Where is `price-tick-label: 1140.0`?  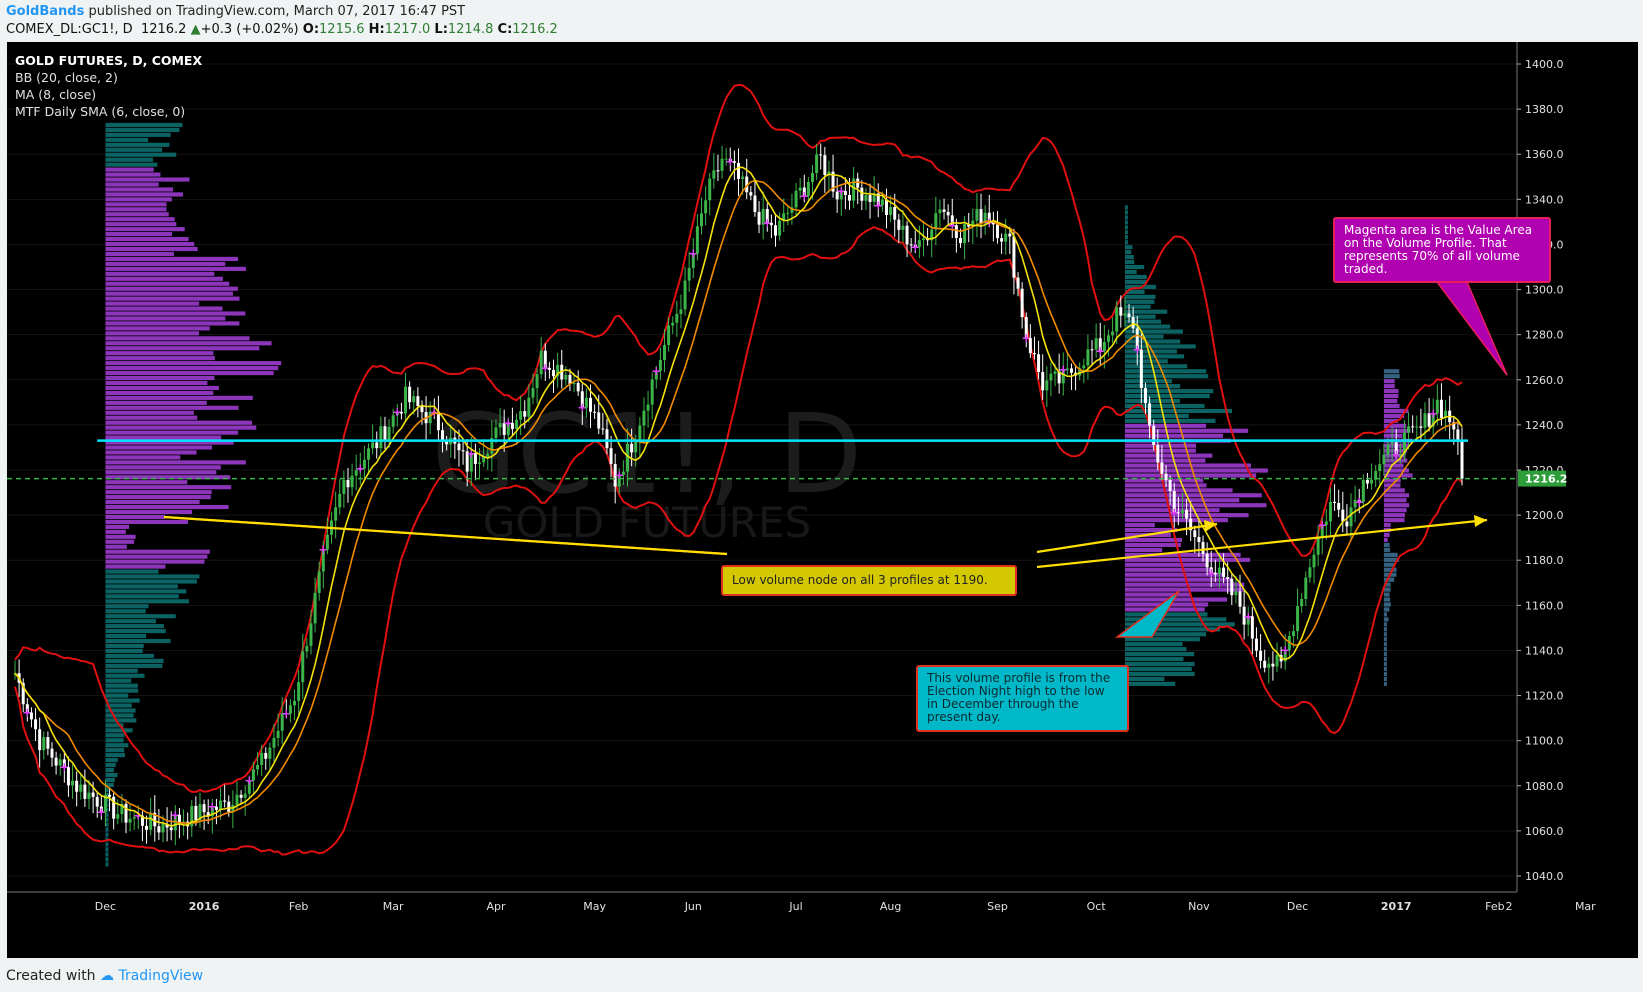
price-tick-label: 1140.0 is located at coordinates (1544, 650).